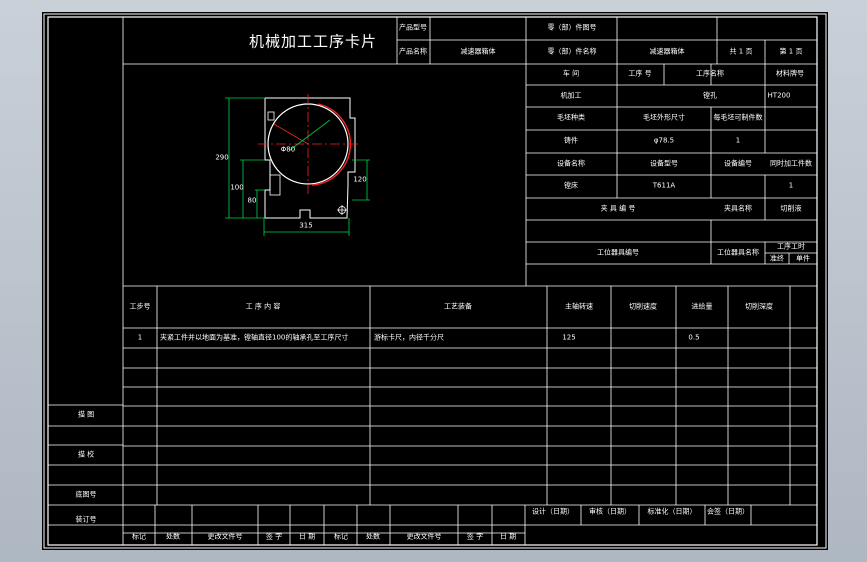 The height and width of the screenshot is (562, 867). I want to click on dimension-text-0: 290, so click(222, 157).